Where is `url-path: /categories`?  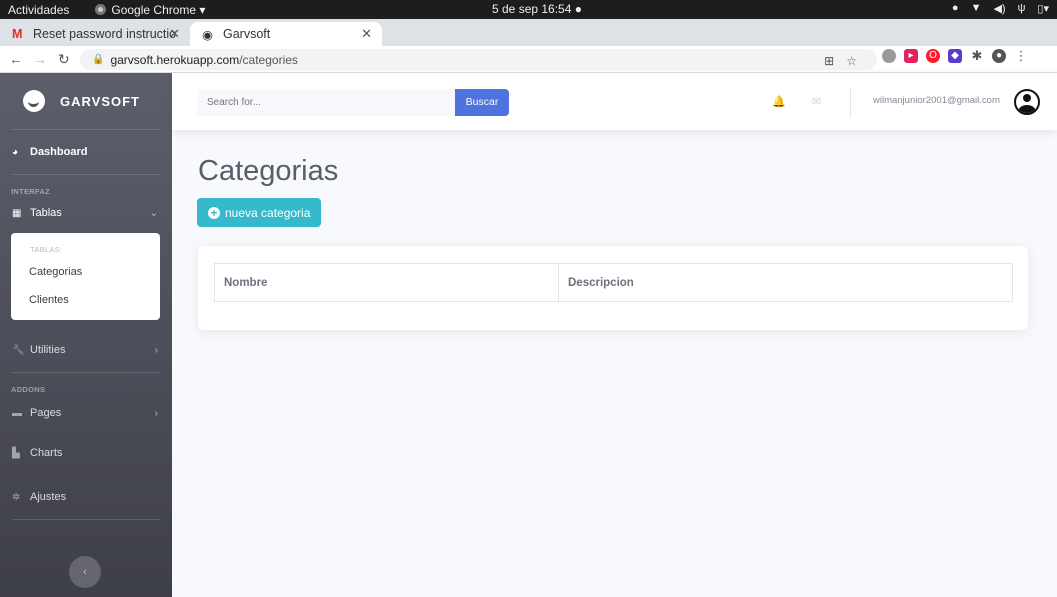 url-path: /categories is located at coordinates (268, 59).